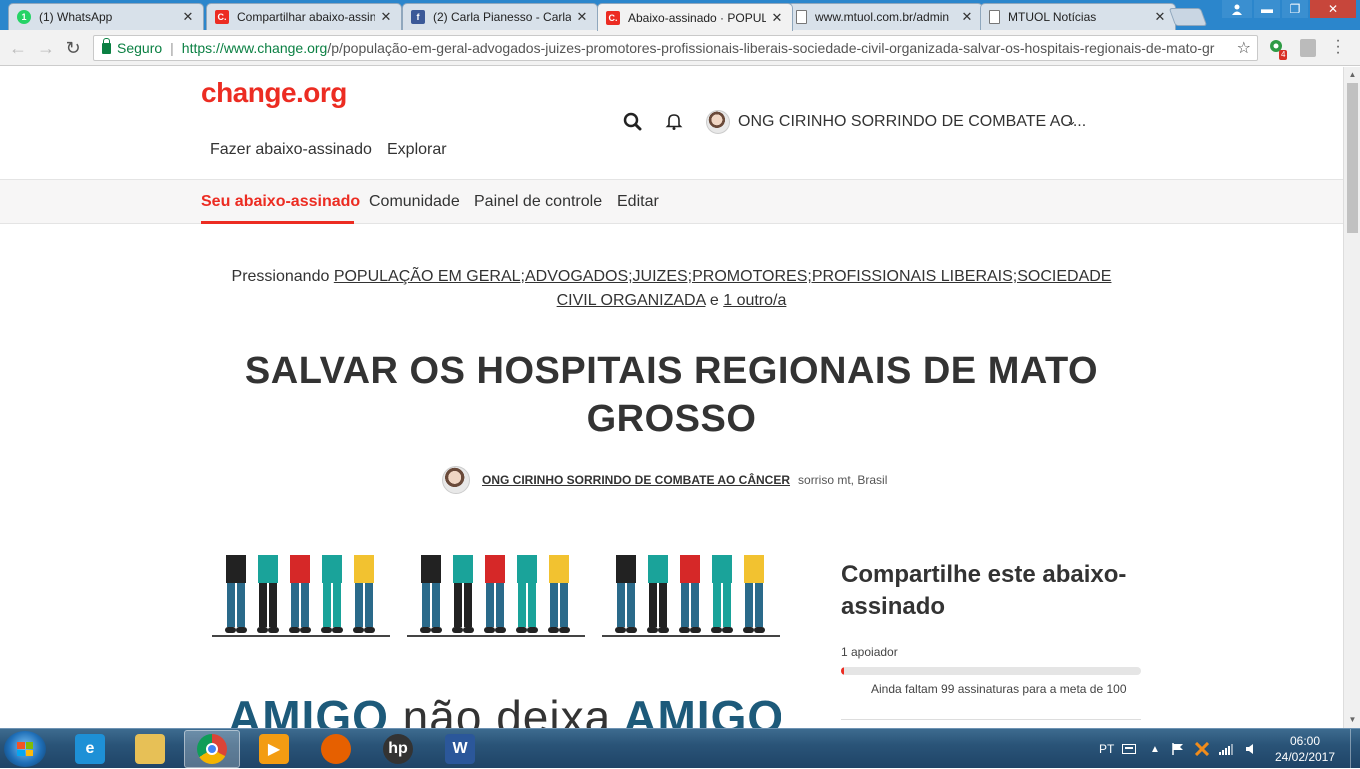 This screenshot has width=1360, height=769. What do you see at coordinates (1283, 55) in the screenshot?
I see `extension-badge: 4` at bounding box center [1283, 55].